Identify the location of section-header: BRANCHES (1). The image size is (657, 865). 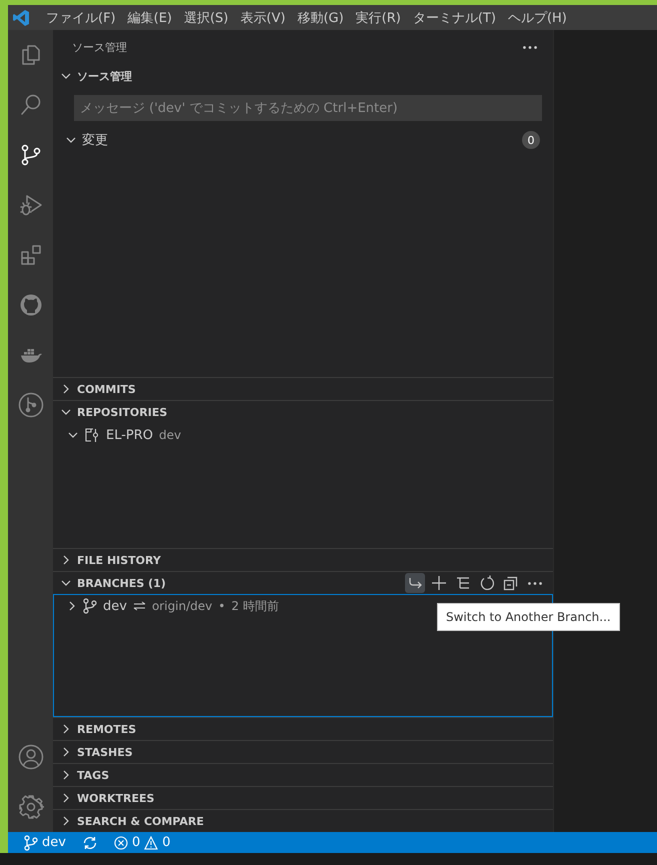
(229, 583).